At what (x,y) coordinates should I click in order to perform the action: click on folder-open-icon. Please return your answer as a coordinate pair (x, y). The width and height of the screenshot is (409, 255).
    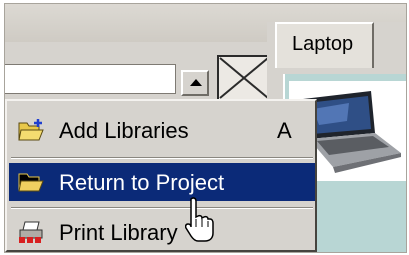
    Looking at the image, I should click on (31, 182).